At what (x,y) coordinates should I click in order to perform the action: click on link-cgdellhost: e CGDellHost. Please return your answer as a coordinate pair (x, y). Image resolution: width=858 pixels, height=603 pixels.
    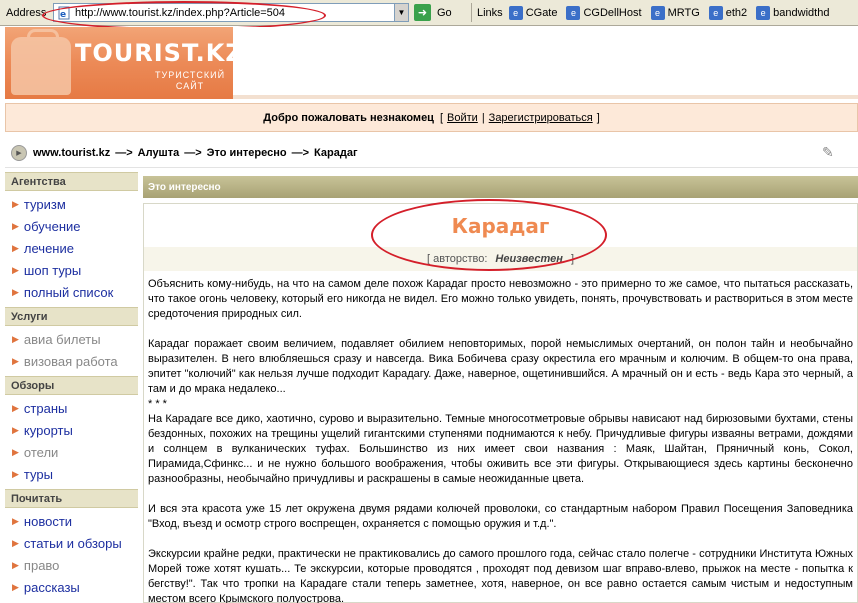
    Looking at the image, I should click on (604, 12).